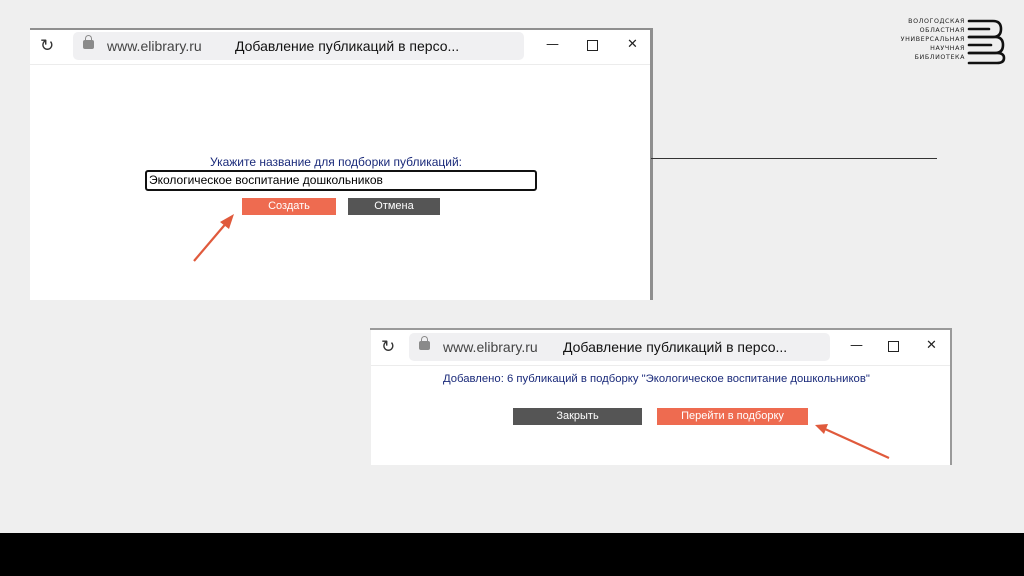 The image size is (1024, 576). I want to click on logo-line: ОБЛАСТНАЯ, so click(942, 30).